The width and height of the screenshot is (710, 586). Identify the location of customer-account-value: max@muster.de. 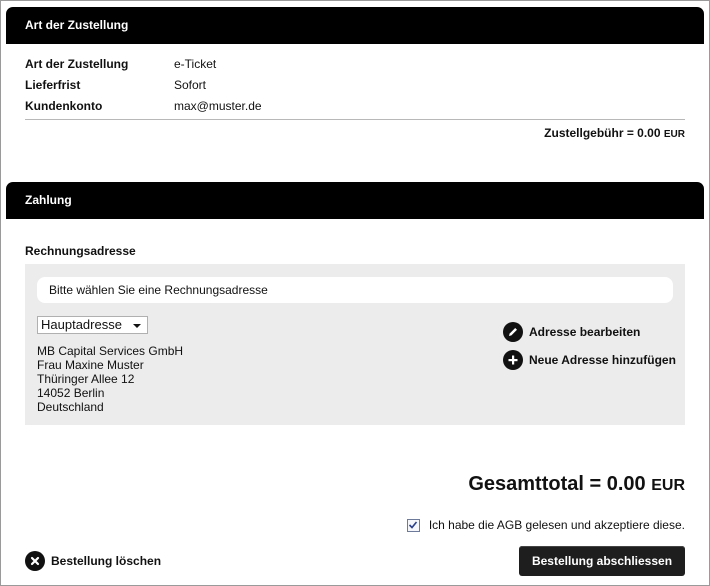
(218, 106).